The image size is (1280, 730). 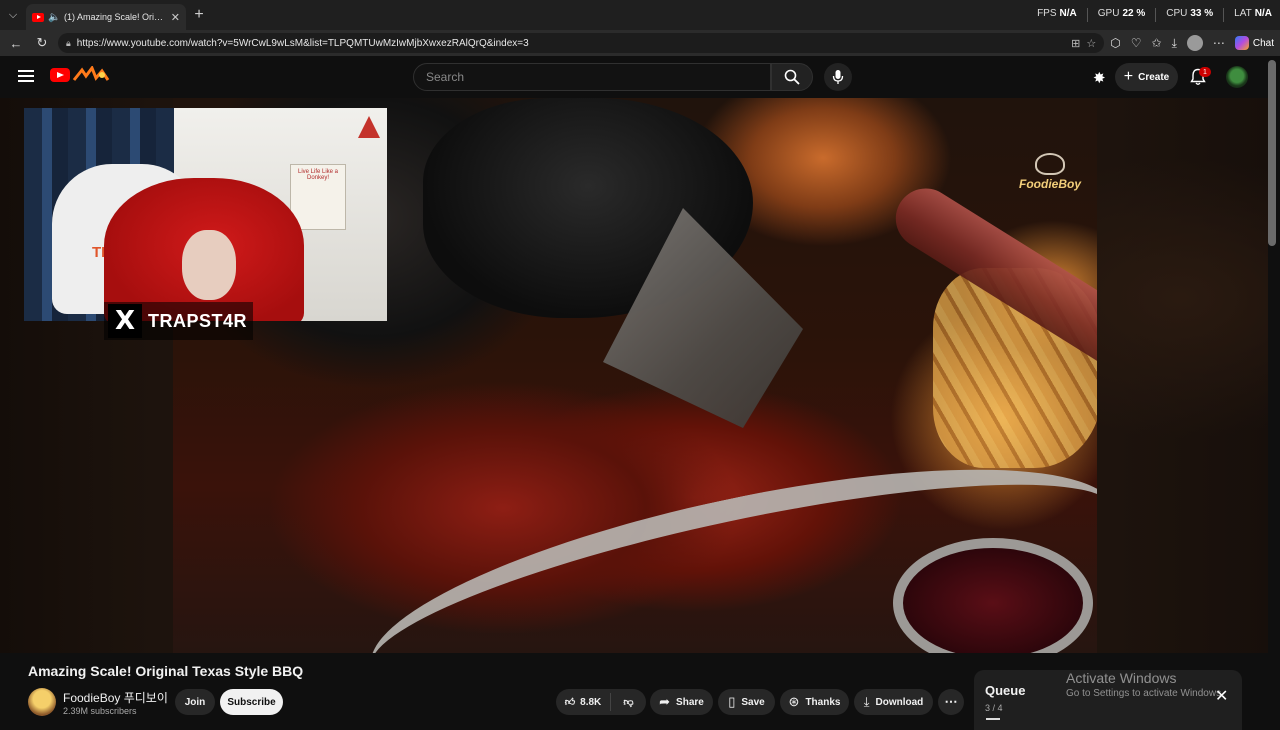 I want to click on copilot-button: Chat, so click(x=1254, y=43).